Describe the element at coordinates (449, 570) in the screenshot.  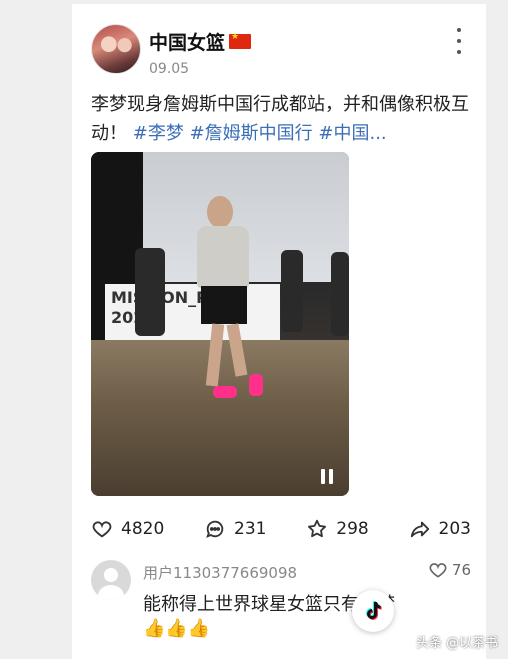
I see `comment-like-button: 76` at that location.